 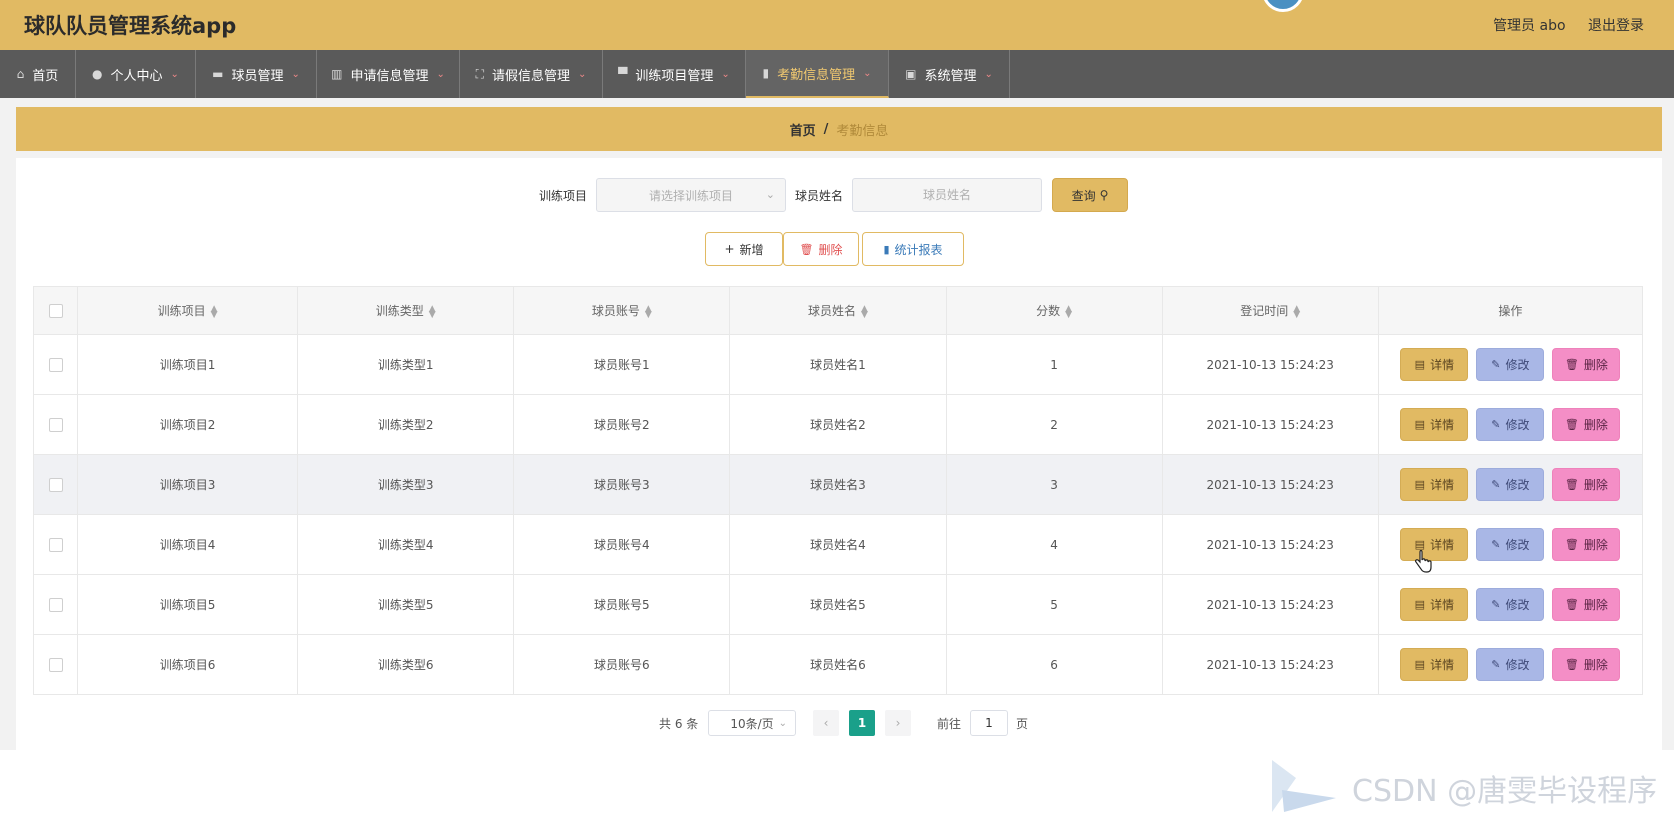 I want to click on watermark-logo-icon, so click(x=1304, y=786).